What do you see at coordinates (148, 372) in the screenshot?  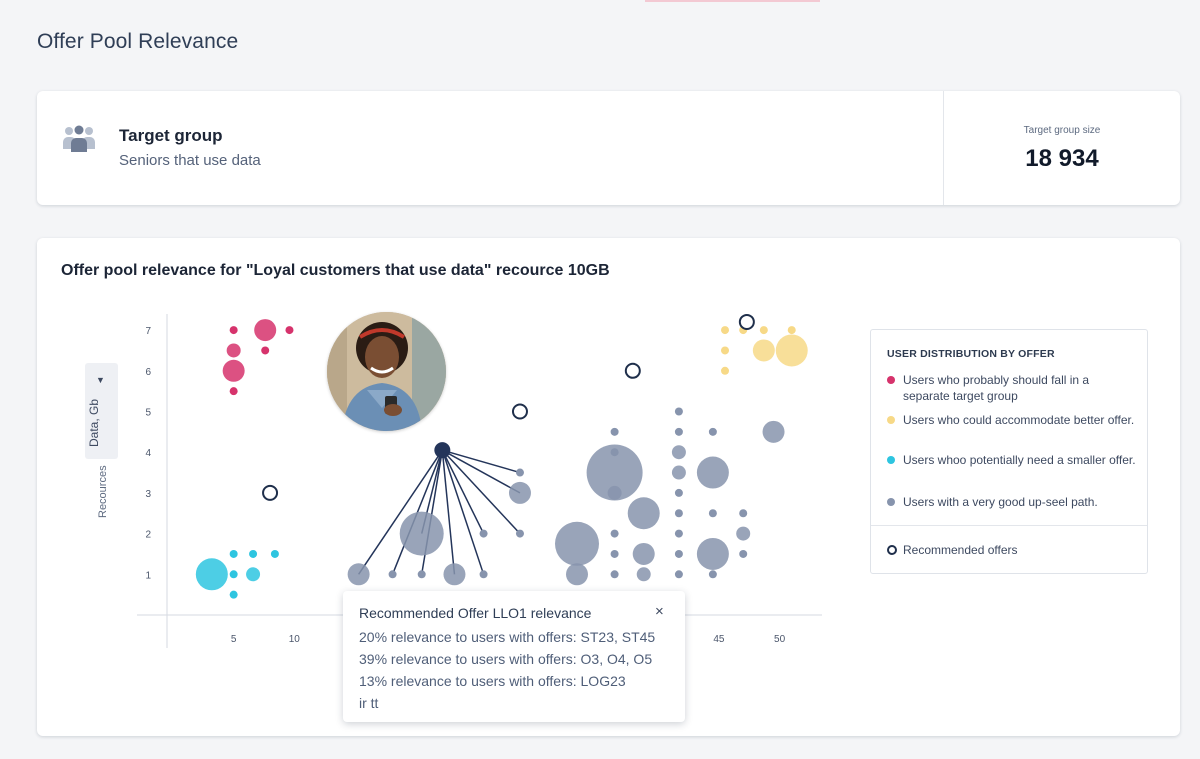 I see `y-tick-label: 6` at bounding box center [148, 372].